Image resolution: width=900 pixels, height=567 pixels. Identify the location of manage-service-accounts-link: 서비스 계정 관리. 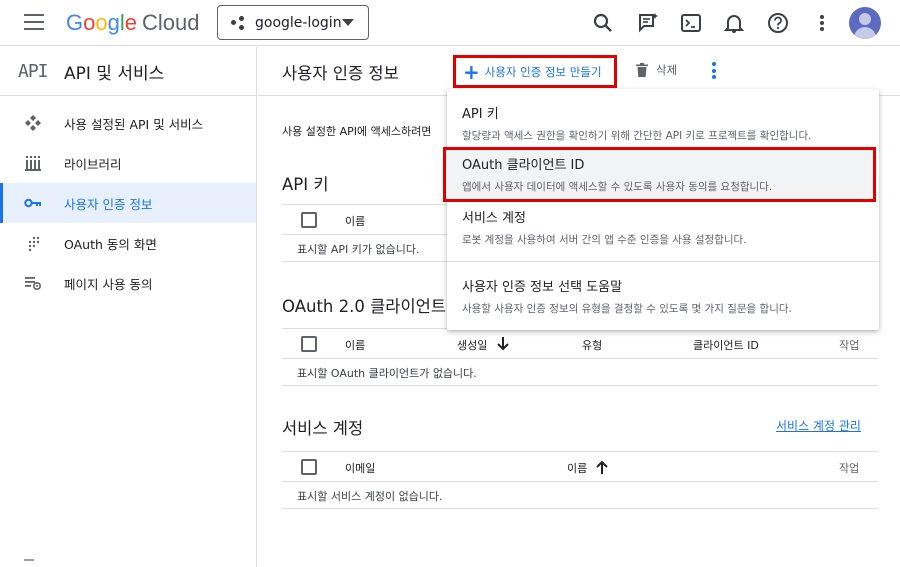
(818, 425).